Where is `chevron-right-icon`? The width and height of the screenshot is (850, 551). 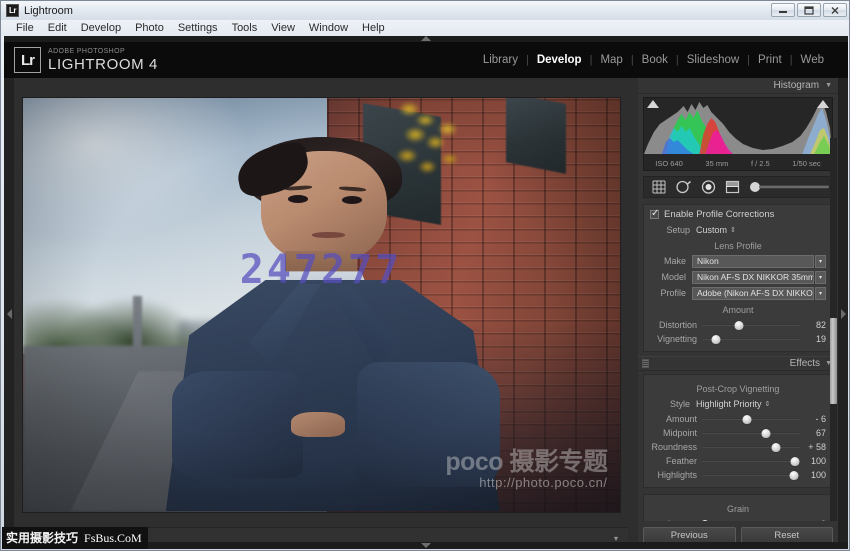
chevron-right-icon is located at coordinates (9, 313).